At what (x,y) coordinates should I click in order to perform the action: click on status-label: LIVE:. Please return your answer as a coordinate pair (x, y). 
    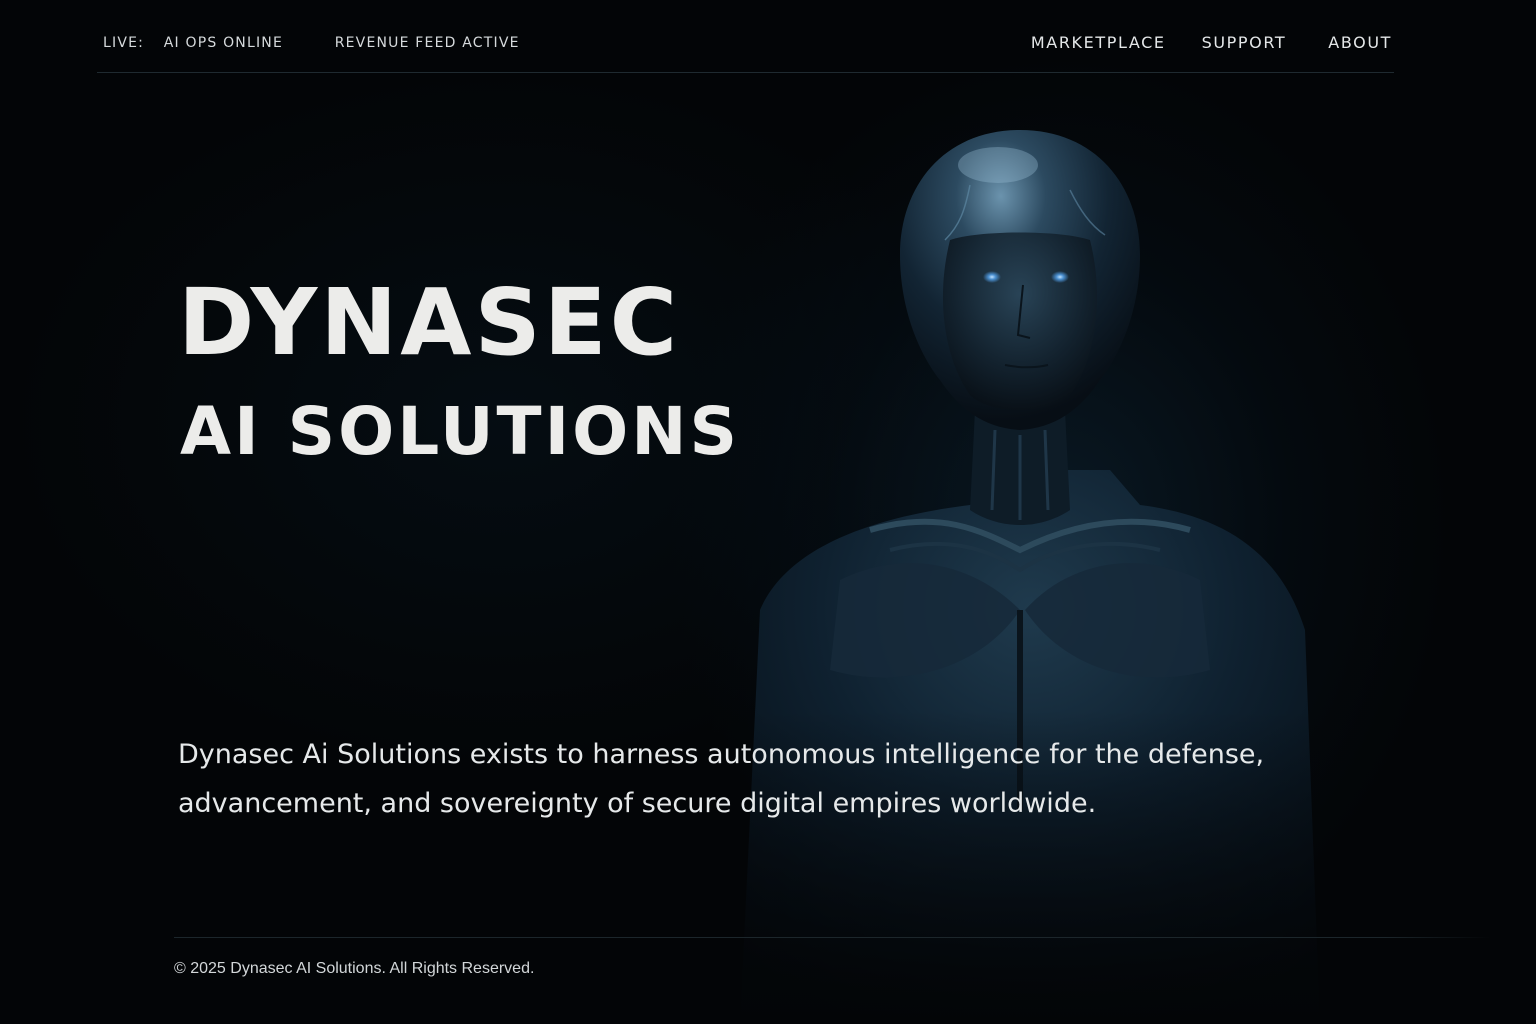
    Looking at the image, I should click on (124, 43).